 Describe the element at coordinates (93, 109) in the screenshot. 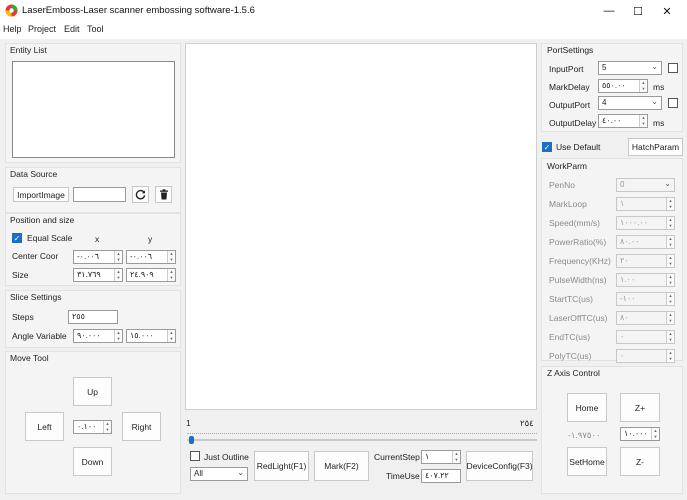

I see `entity-list` at that location.